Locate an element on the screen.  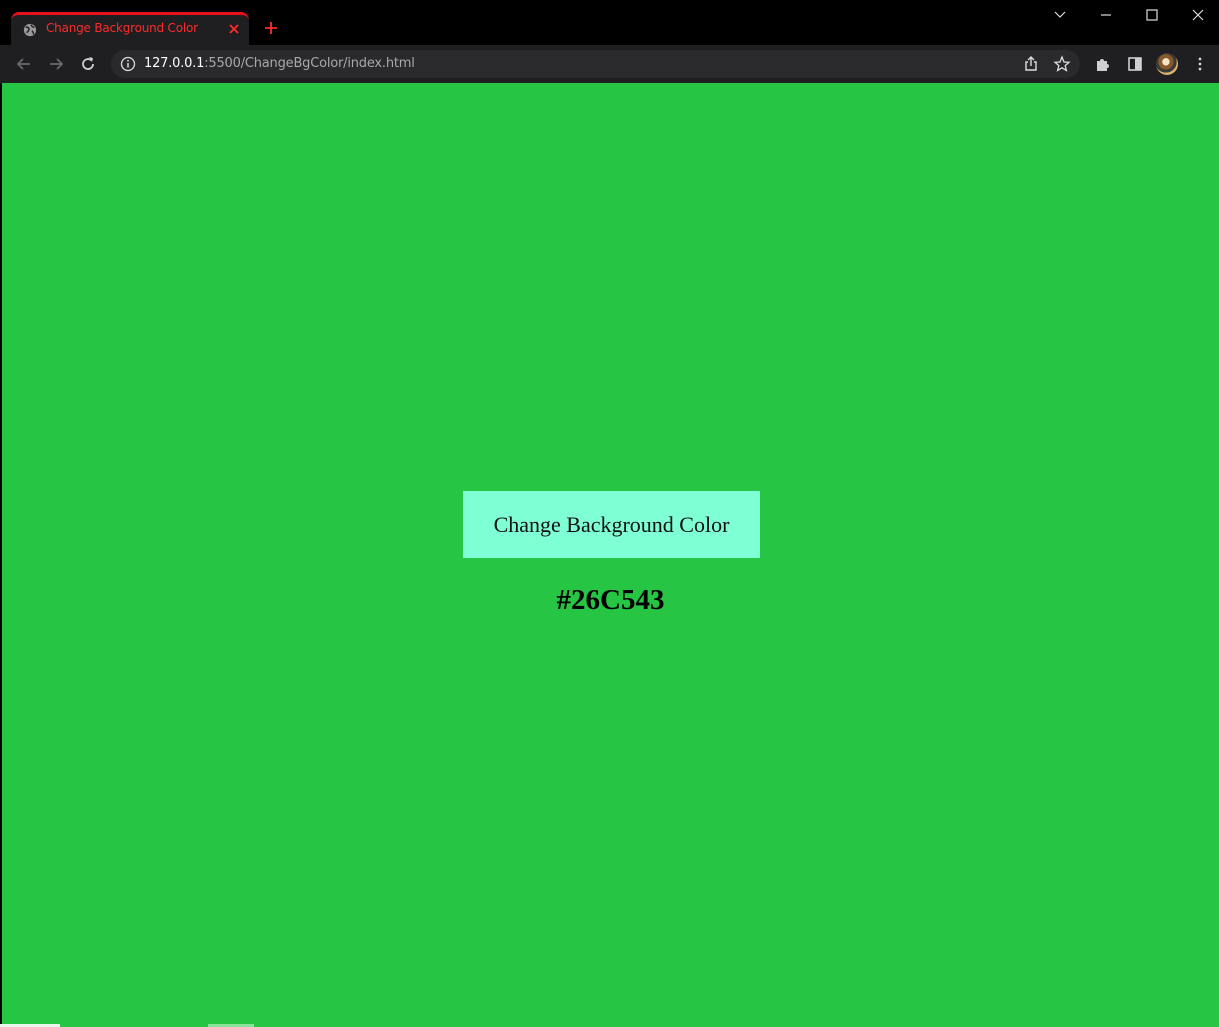
chevron-down-icon is located at coordinates (1060, 14).